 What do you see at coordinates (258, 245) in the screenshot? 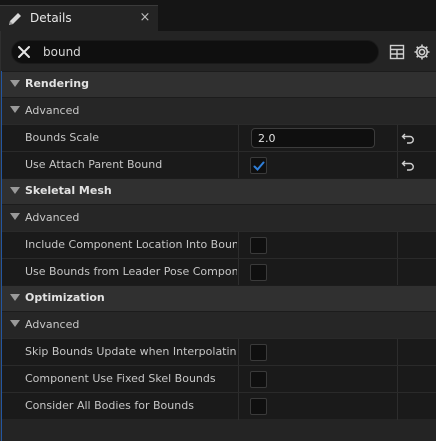
I see `include-component-location-checkbox` at bounding box center [258, 245].